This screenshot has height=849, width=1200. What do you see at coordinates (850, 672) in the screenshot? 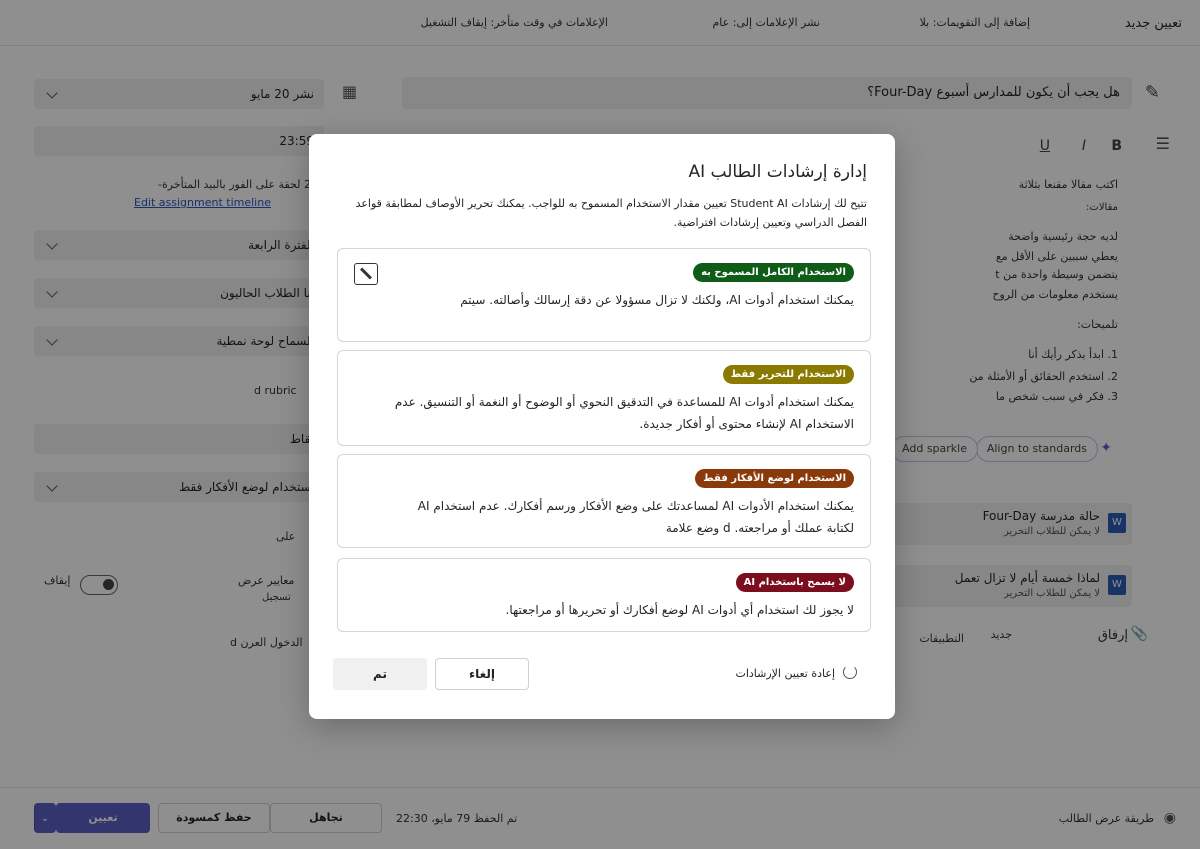
I see `reset-icon` at bounding box center [850, 672].